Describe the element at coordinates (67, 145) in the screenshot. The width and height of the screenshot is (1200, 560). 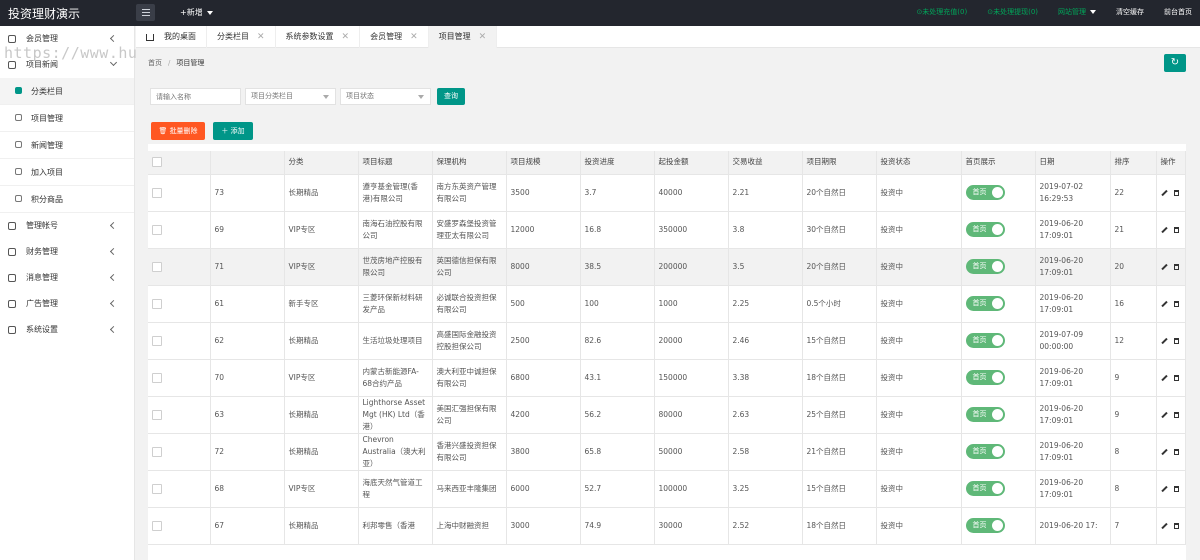
I see `sidebar-item-4: 新闻管理` at that location.